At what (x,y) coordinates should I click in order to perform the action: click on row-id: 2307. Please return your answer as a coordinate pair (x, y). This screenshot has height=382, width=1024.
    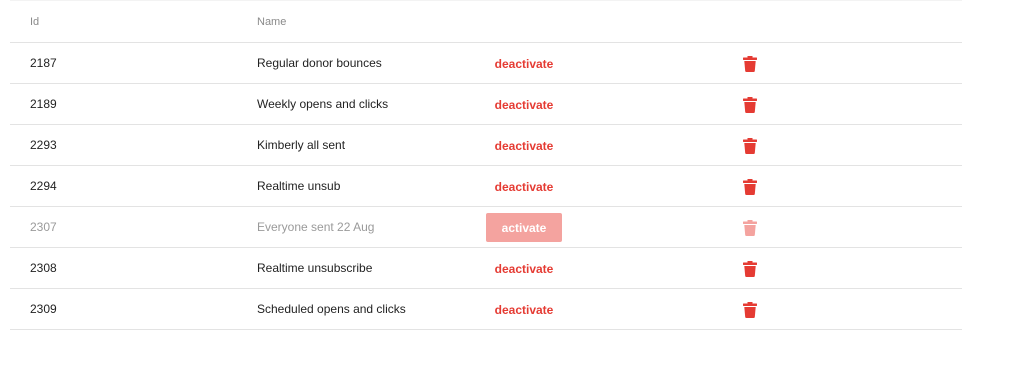
    Looking at the image, I should click on (43, 227).